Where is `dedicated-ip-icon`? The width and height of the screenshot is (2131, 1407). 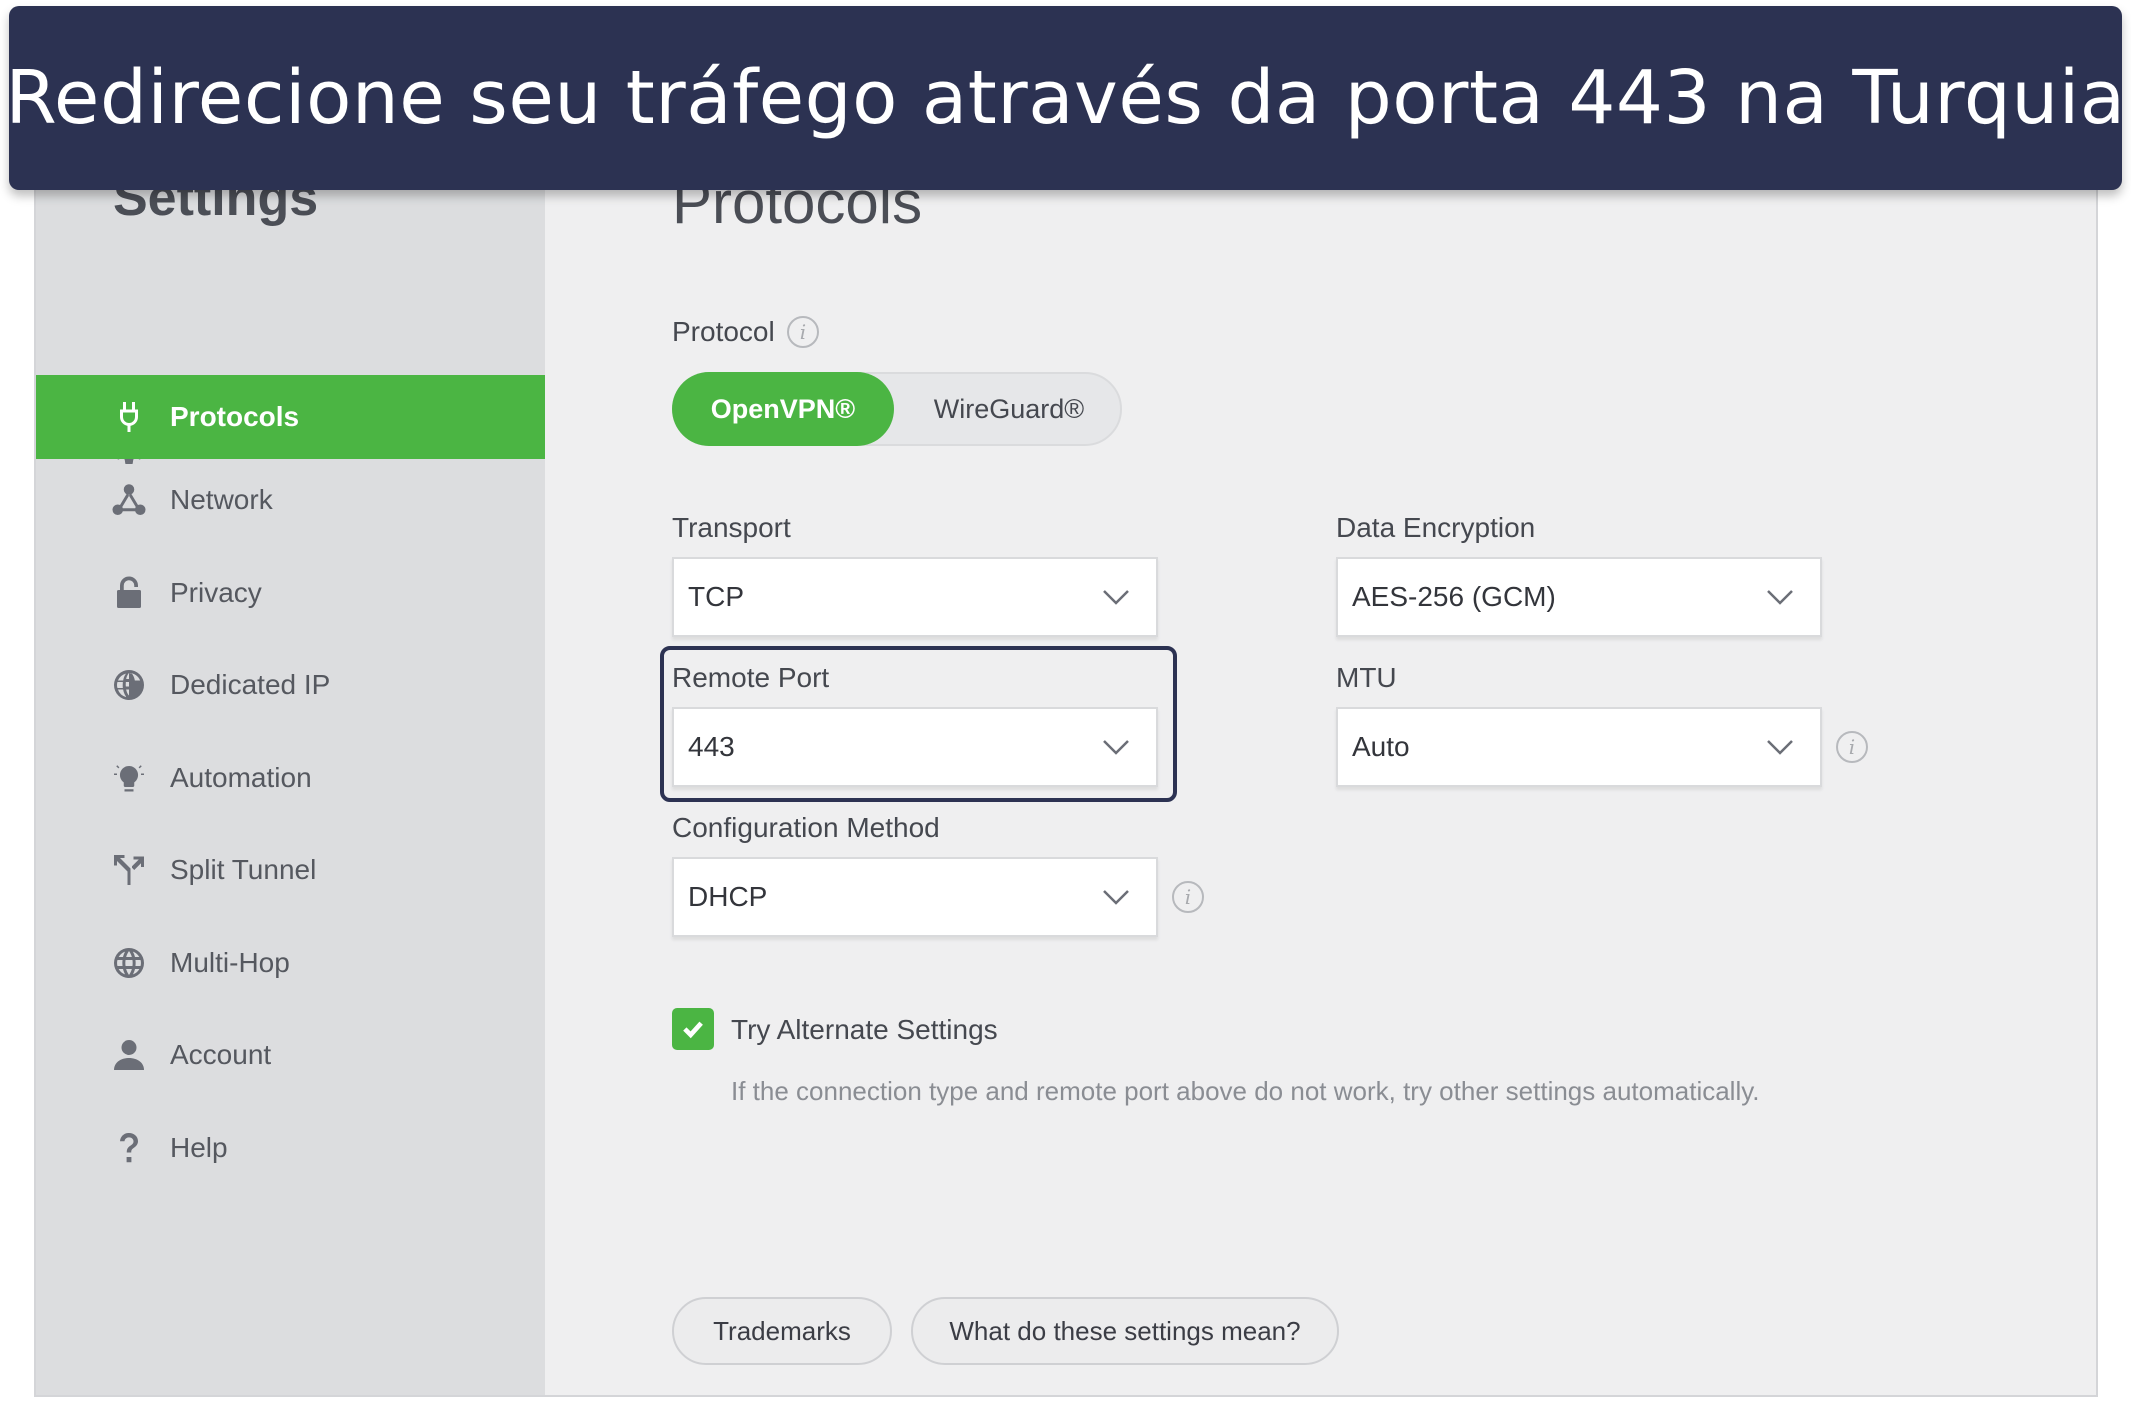
dedicated-ip-icon is located at coordinates (129, 685).